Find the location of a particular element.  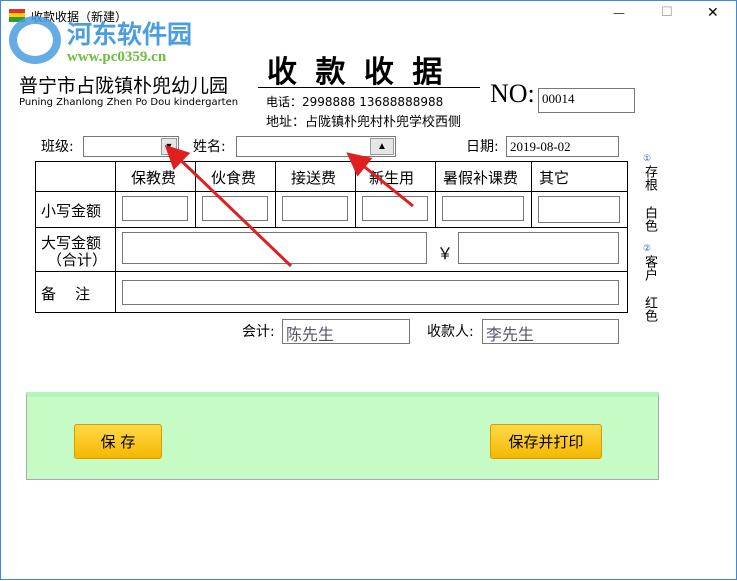

arrow-to-class-dropdown is located at coordinates (228, 206).